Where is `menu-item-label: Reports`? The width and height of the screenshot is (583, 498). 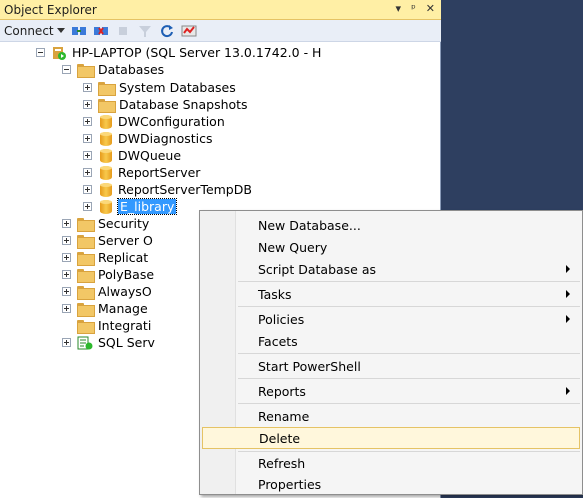 menu-item-label: Reports is located at coordinates (282, 391).